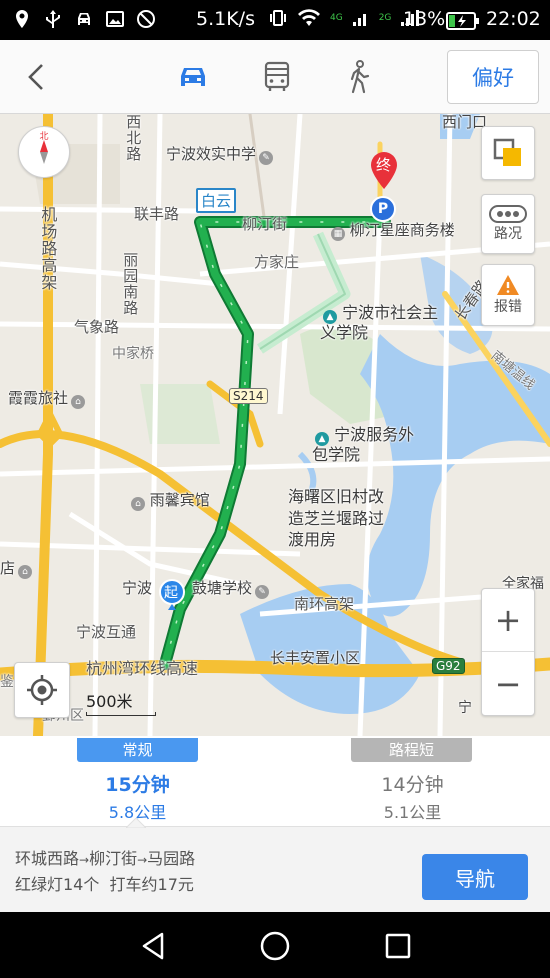  I want to click on route-distance: 5.1公里, so click(412, 812).